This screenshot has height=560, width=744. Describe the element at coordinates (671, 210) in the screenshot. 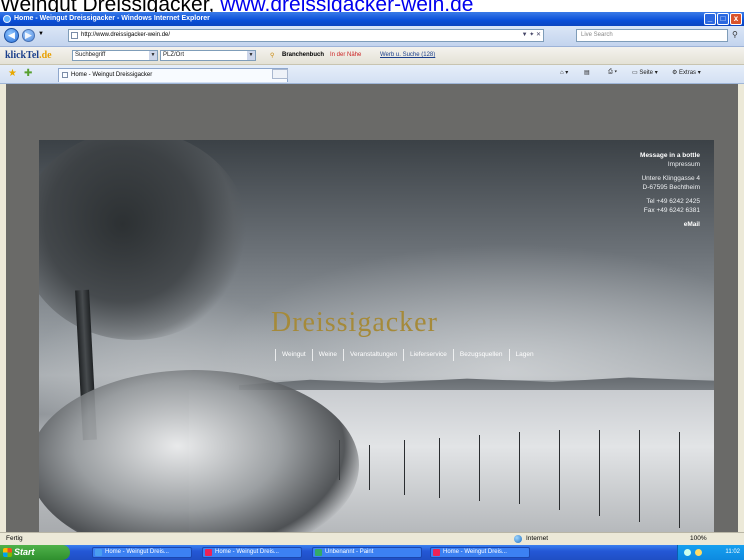

I see `fax-text: Fax +49 6242 6381` at that location.